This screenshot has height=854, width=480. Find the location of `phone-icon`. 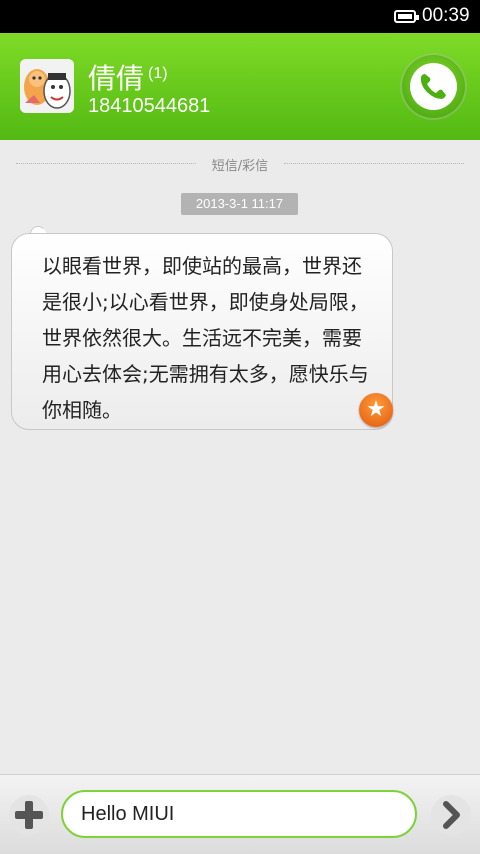

phone-icon is located at coordinates (433, 86).